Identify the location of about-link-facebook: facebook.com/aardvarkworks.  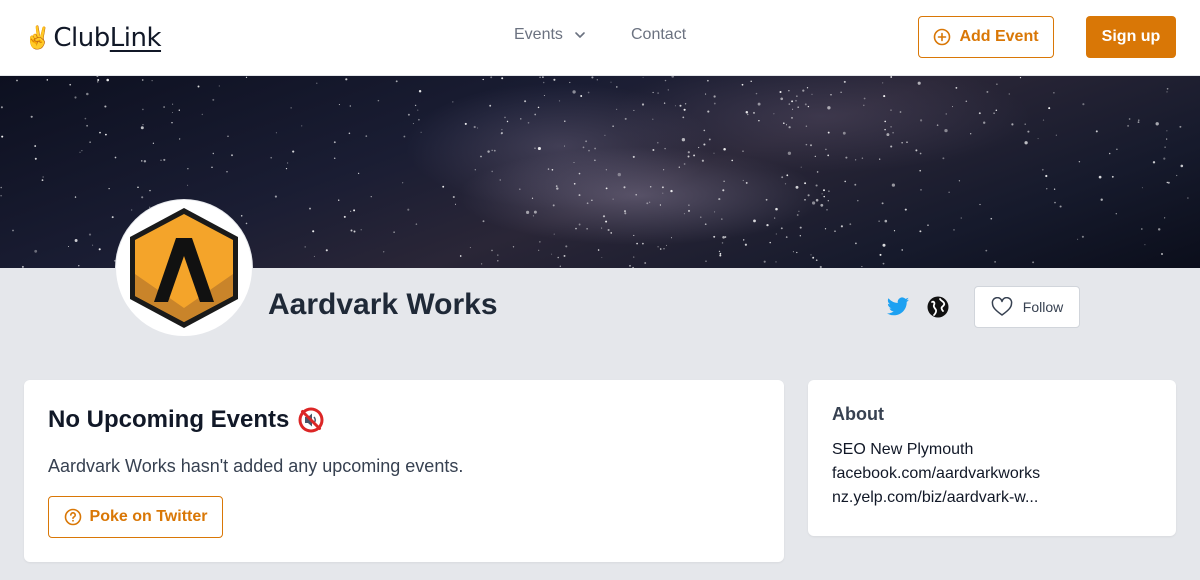
(936, 474).